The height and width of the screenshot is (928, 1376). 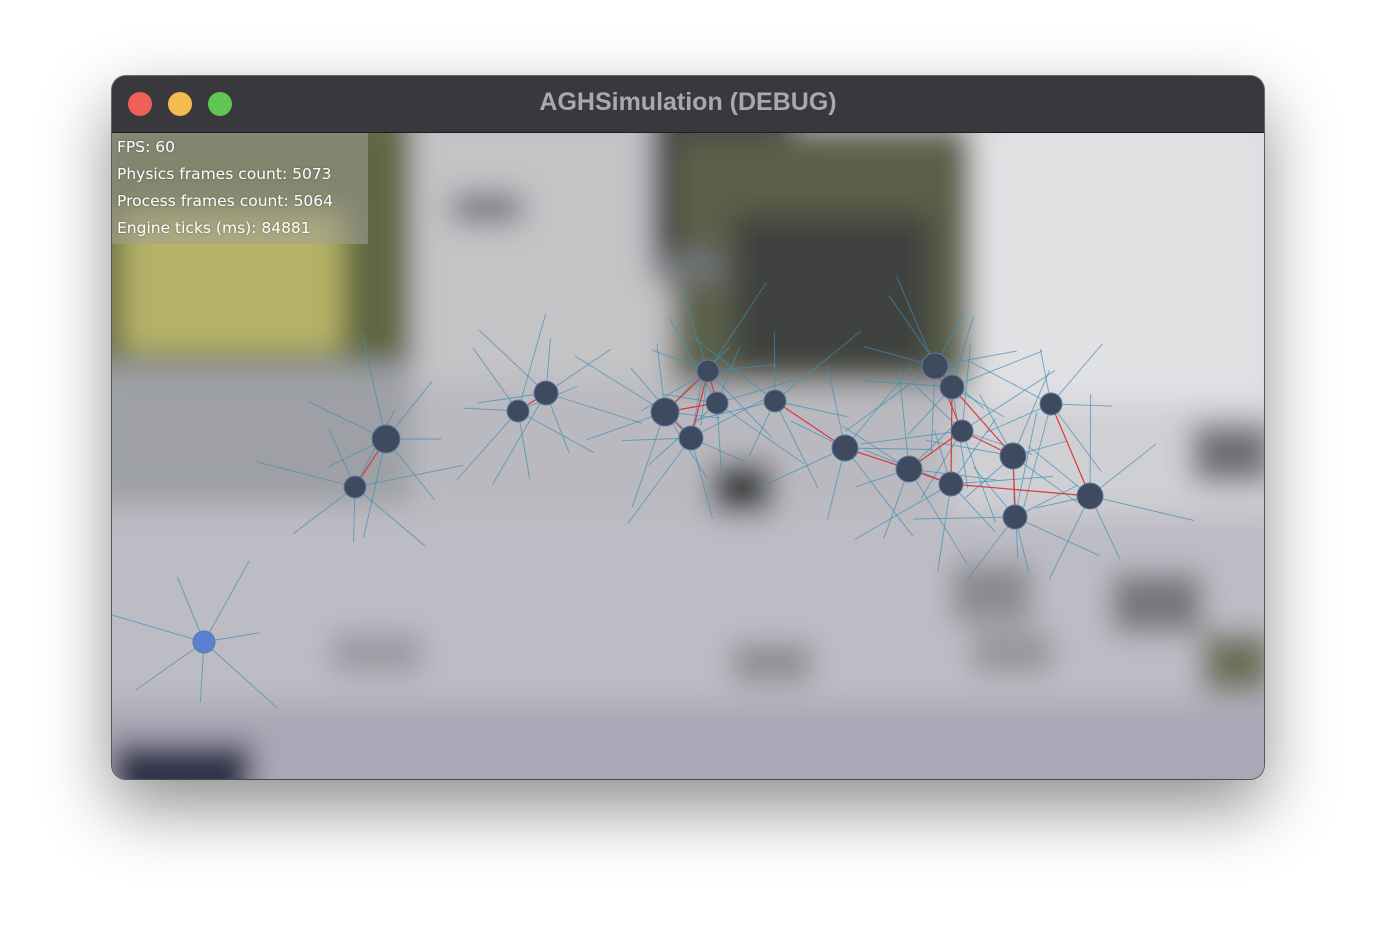 I want to click on window-title: AGHSimulation (DEBUG), so click(x=688, y=102).